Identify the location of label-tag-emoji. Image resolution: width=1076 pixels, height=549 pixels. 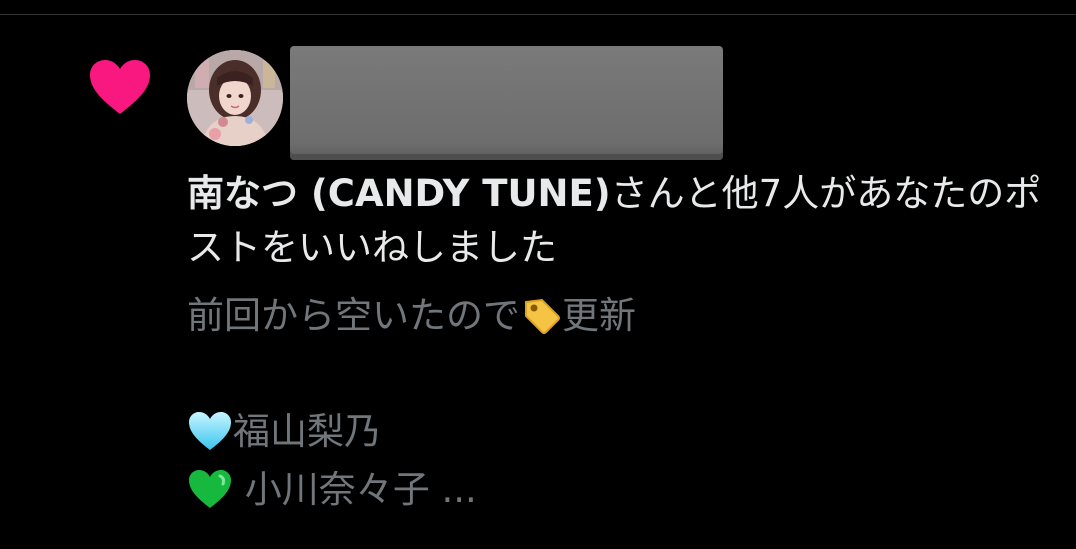
(542, 316).